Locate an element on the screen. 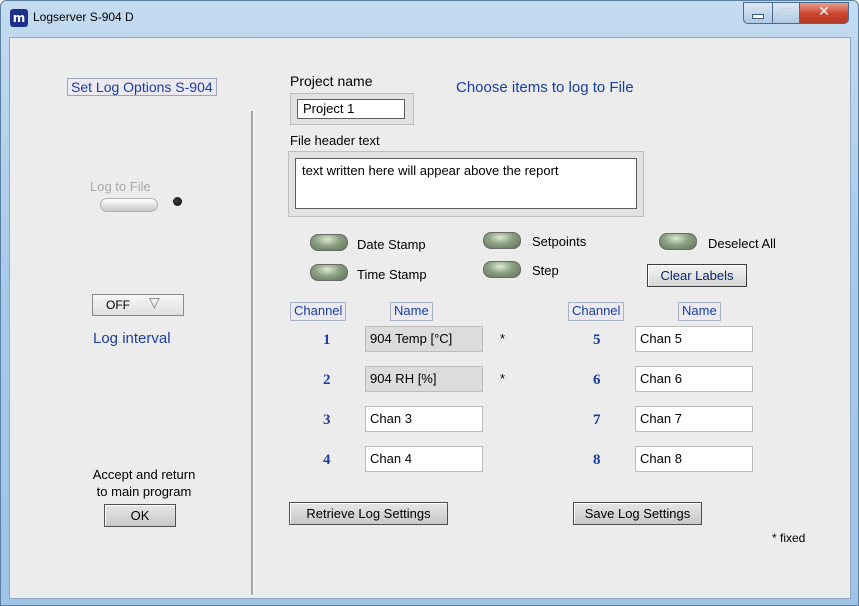  date-stamp-label: Date Stamp is located at coordinates (391, 244).